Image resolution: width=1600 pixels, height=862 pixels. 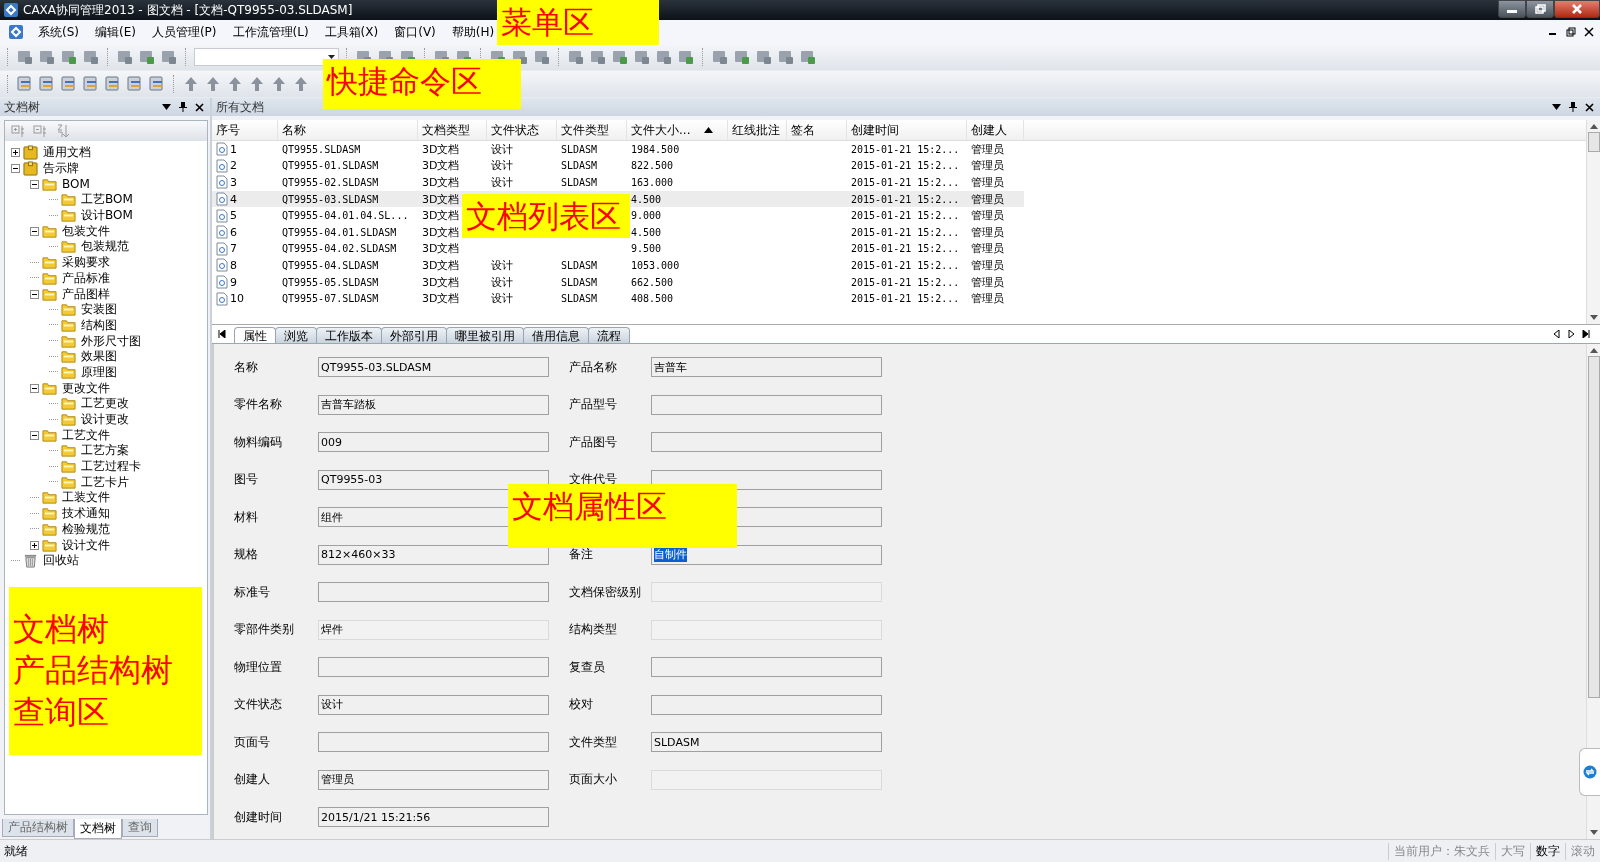 I want to click on previous-icon, so click(x=1557, y=334).